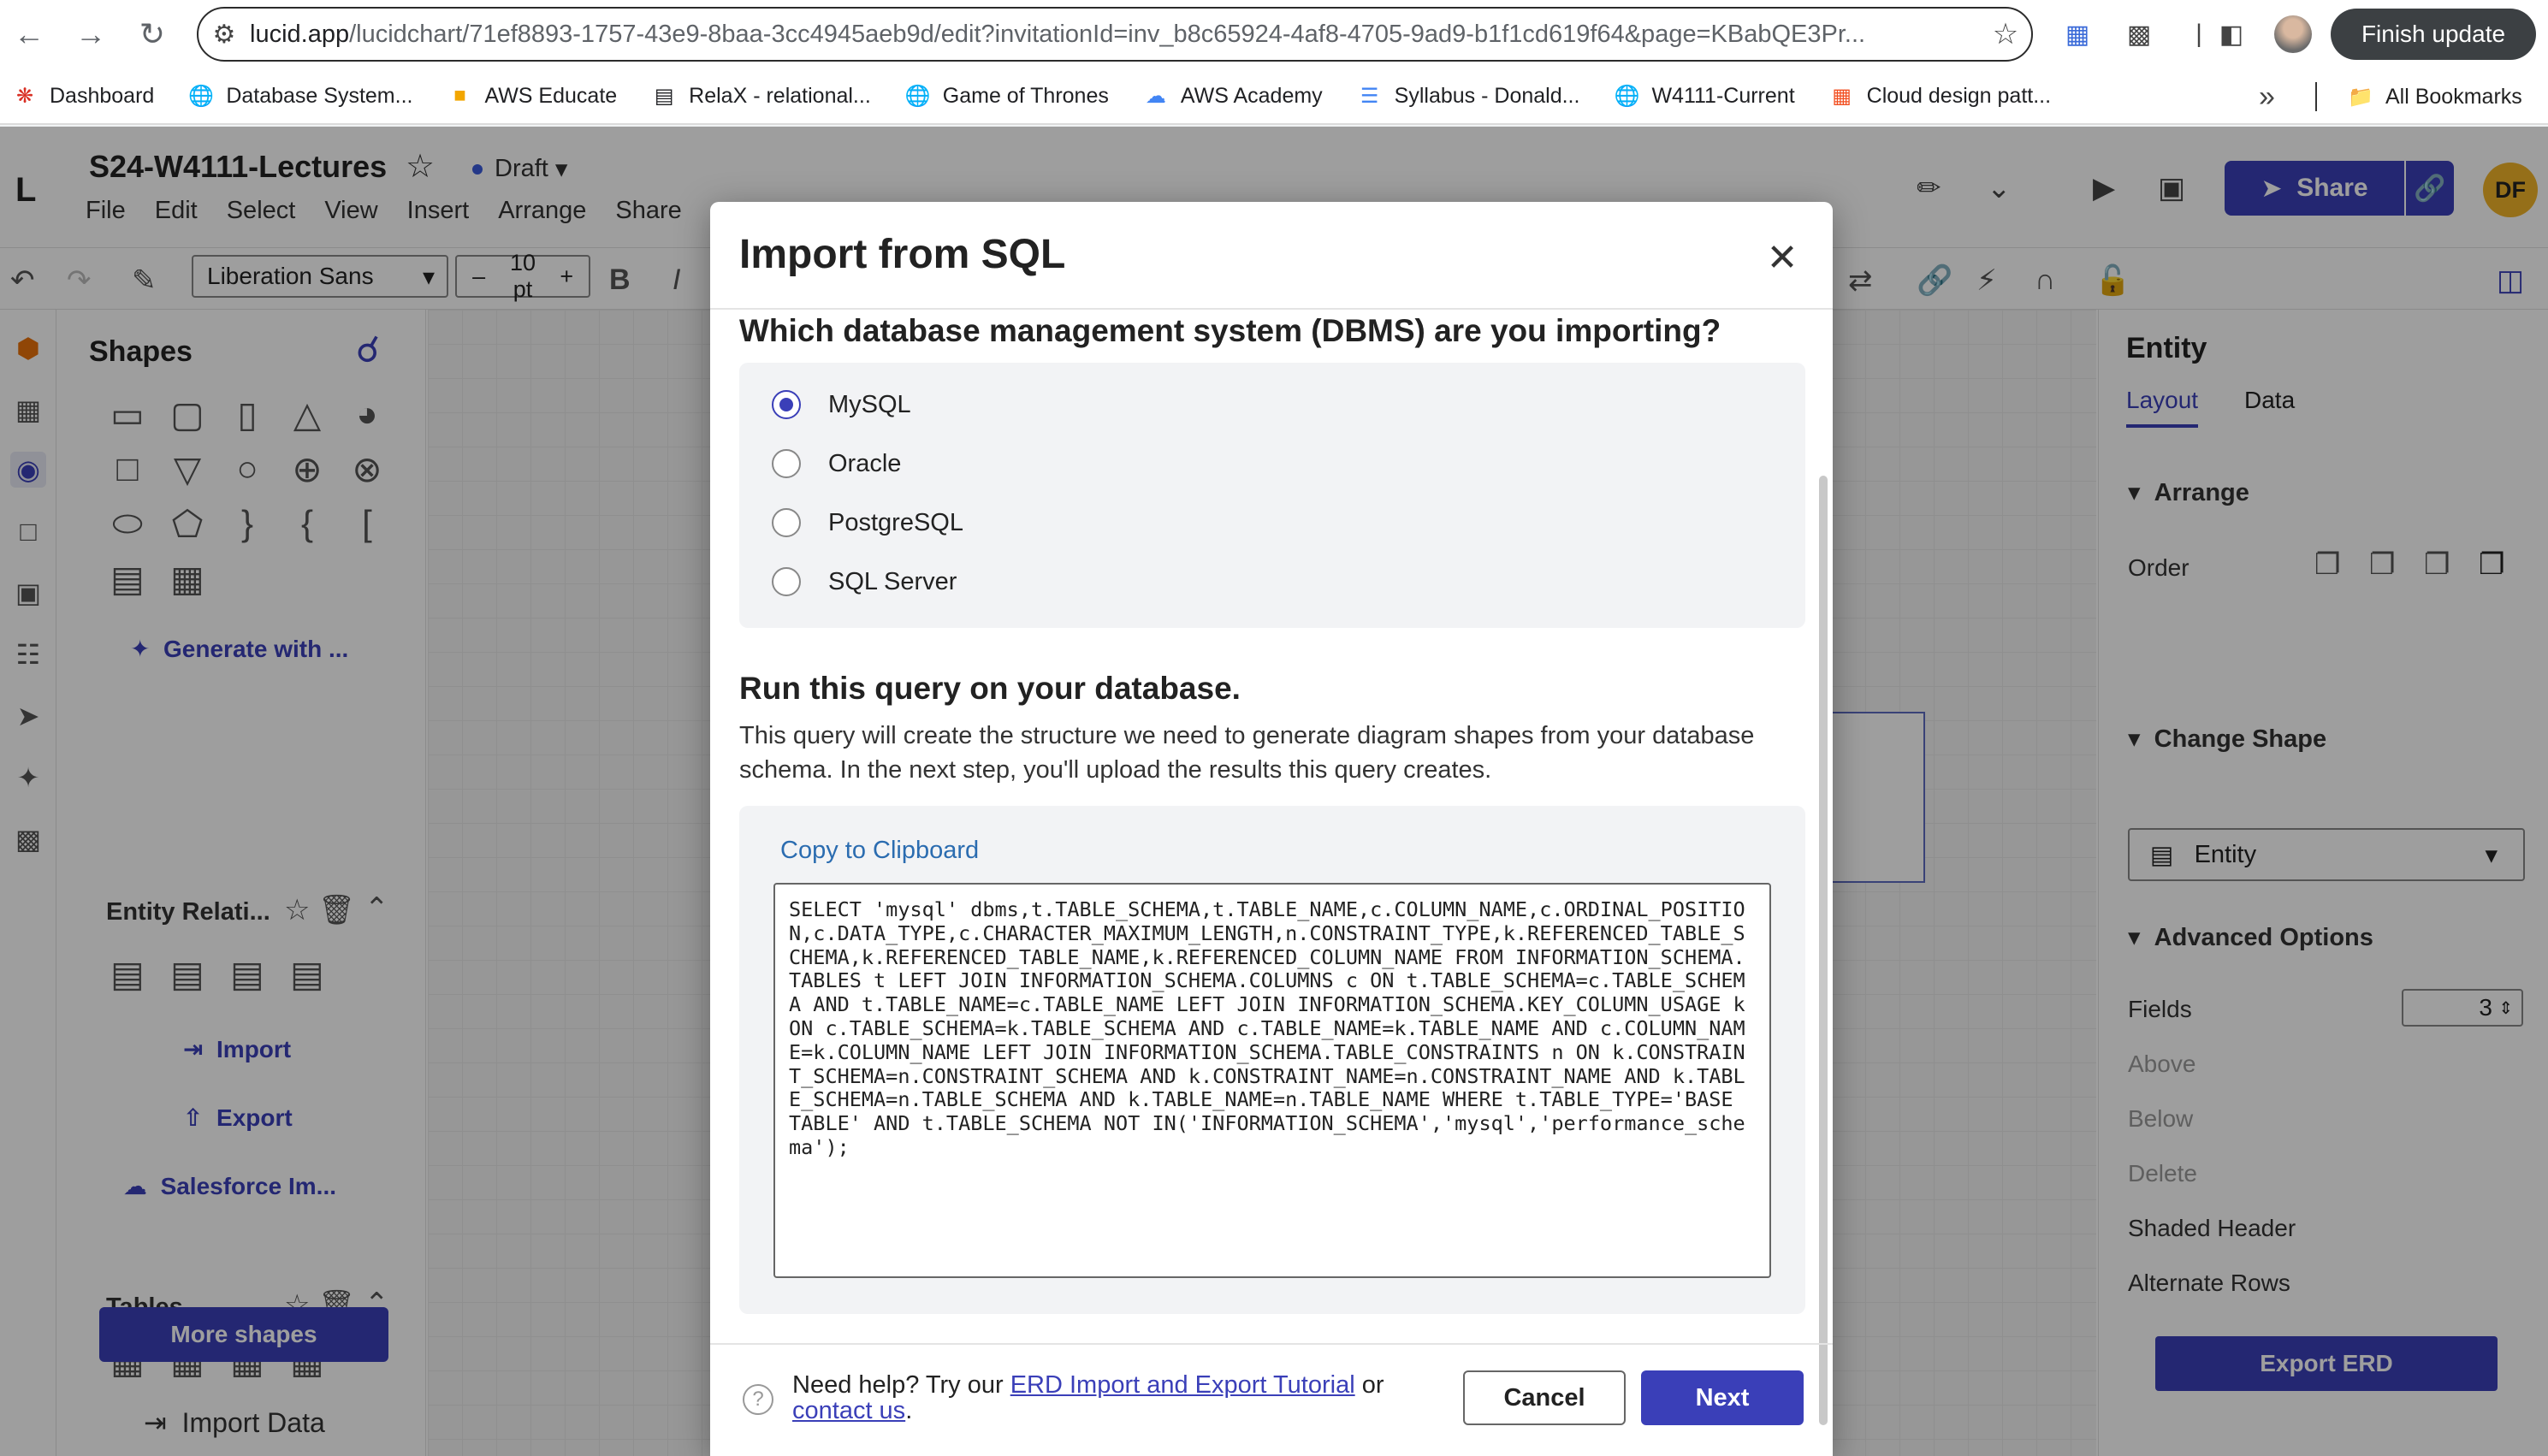  I want to click on extensions-puzzle-icon: ▩, so click(2139, 34).